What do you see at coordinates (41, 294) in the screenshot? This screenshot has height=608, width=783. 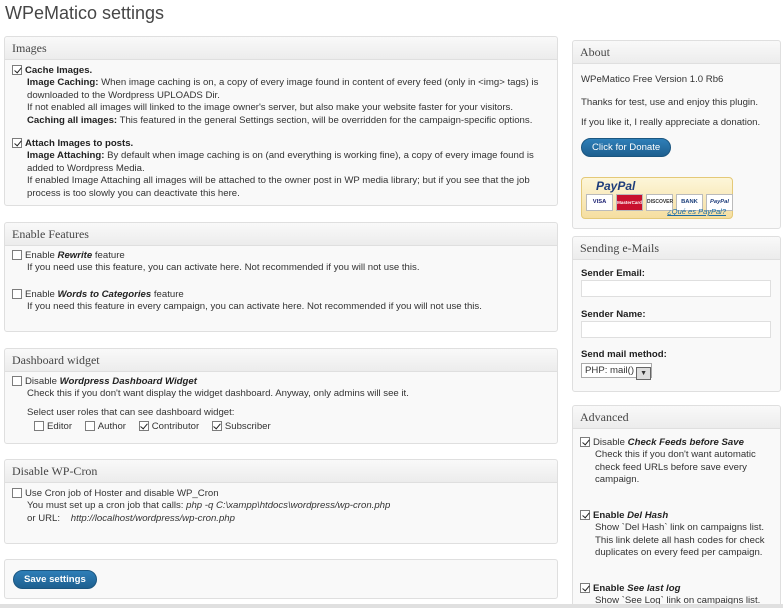 I see `w2c-label-pre: Enable` at bounding box center [41, 294].